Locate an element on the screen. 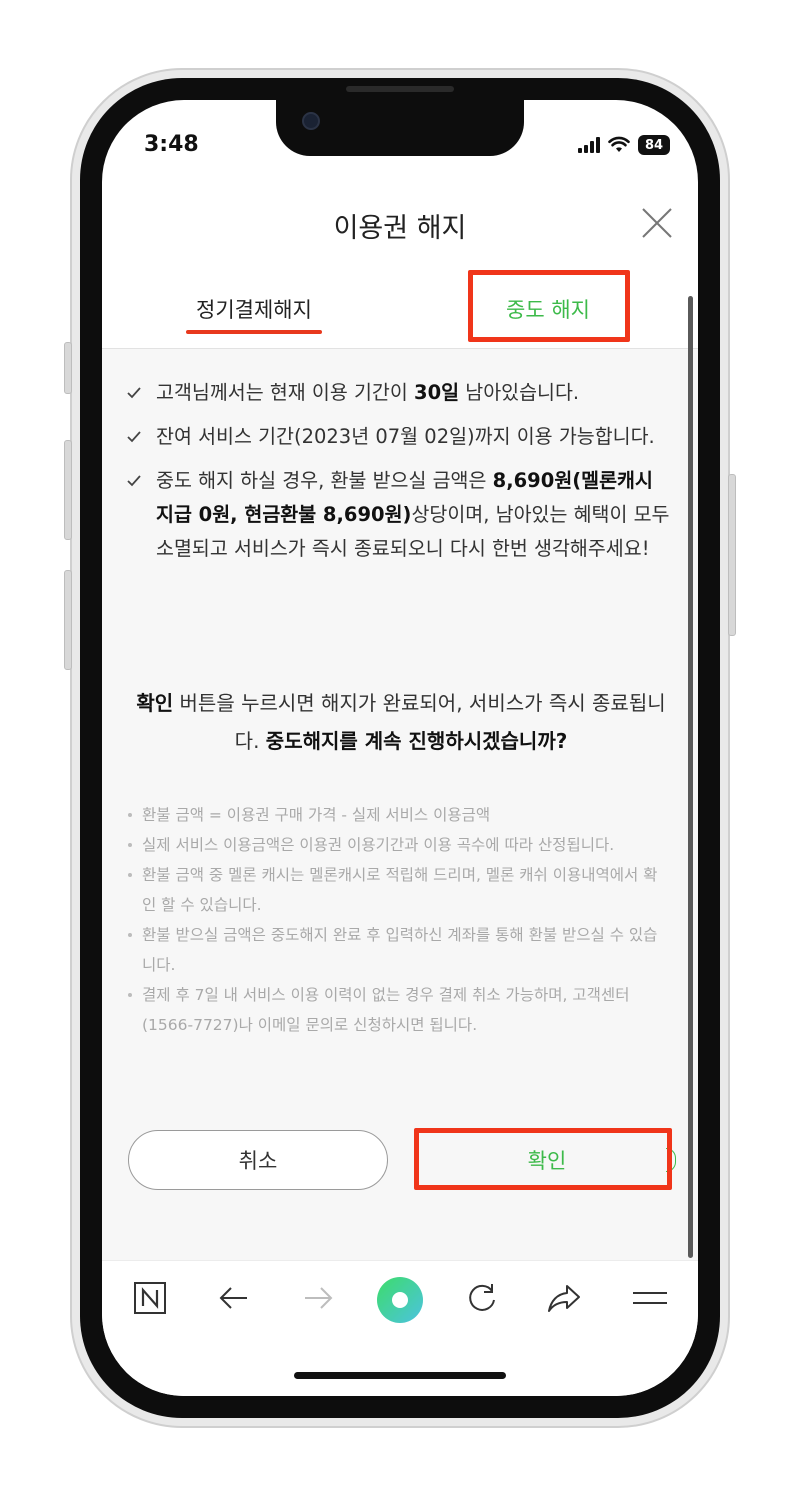  cancel-button: 취소 is located at coordinates (258, 1160).